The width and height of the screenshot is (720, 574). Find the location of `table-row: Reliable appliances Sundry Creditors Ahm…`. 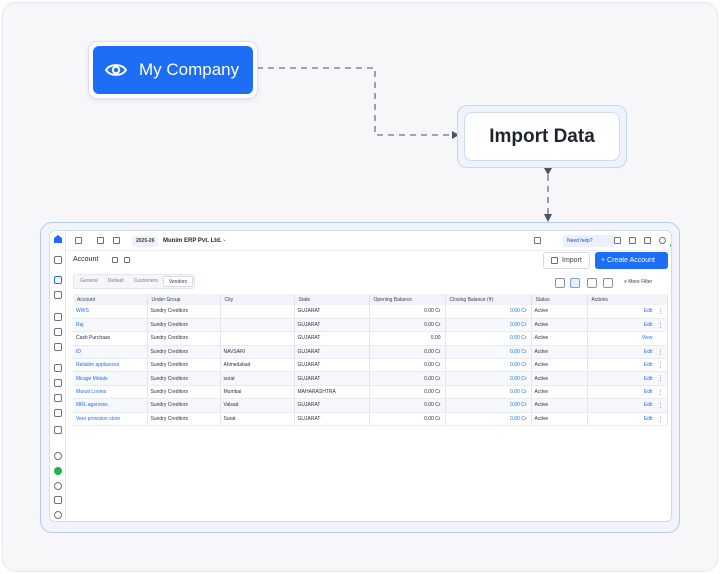

table-row: Reliable appliances Sundry Creditors Ahm… is located at coordinates (370, 365).